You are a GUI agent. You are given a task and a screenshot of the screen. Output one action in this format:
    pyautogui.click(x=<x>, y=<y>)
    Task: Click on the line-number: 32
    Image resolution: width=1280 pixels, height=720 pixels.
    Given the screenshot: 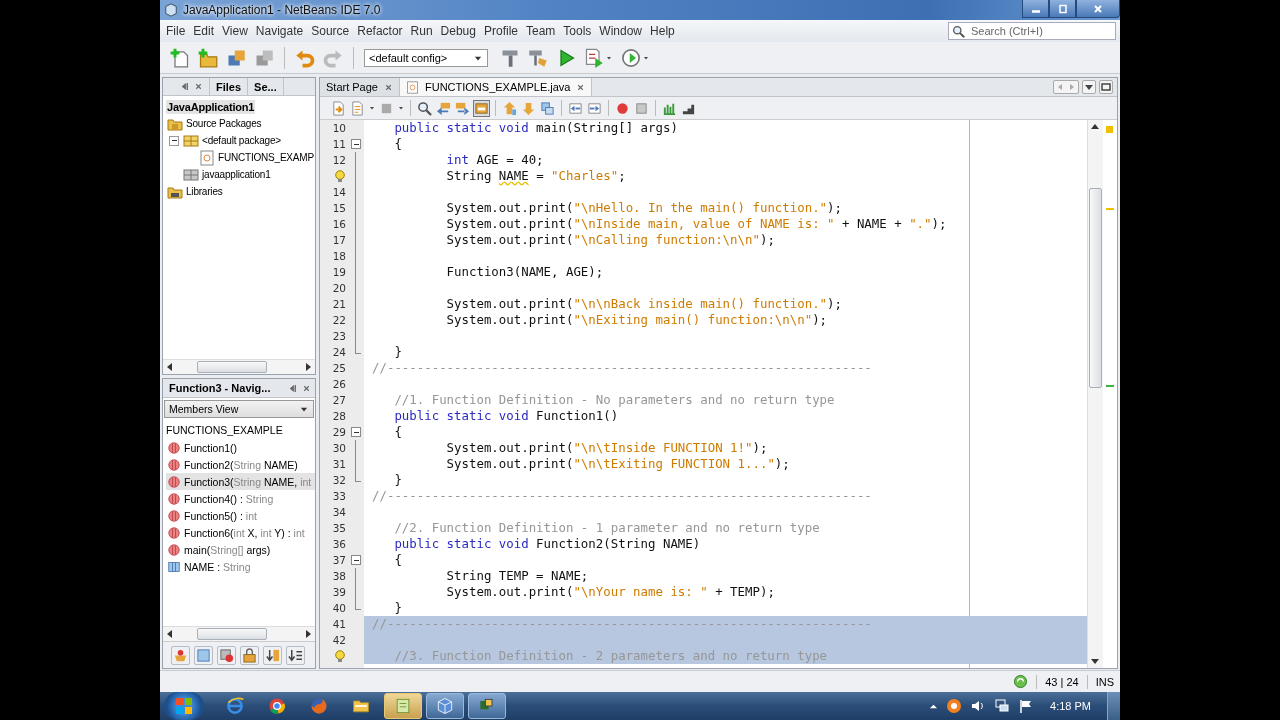 What is the action you would take?
    pyautogui.click(x=339, y=480)
    